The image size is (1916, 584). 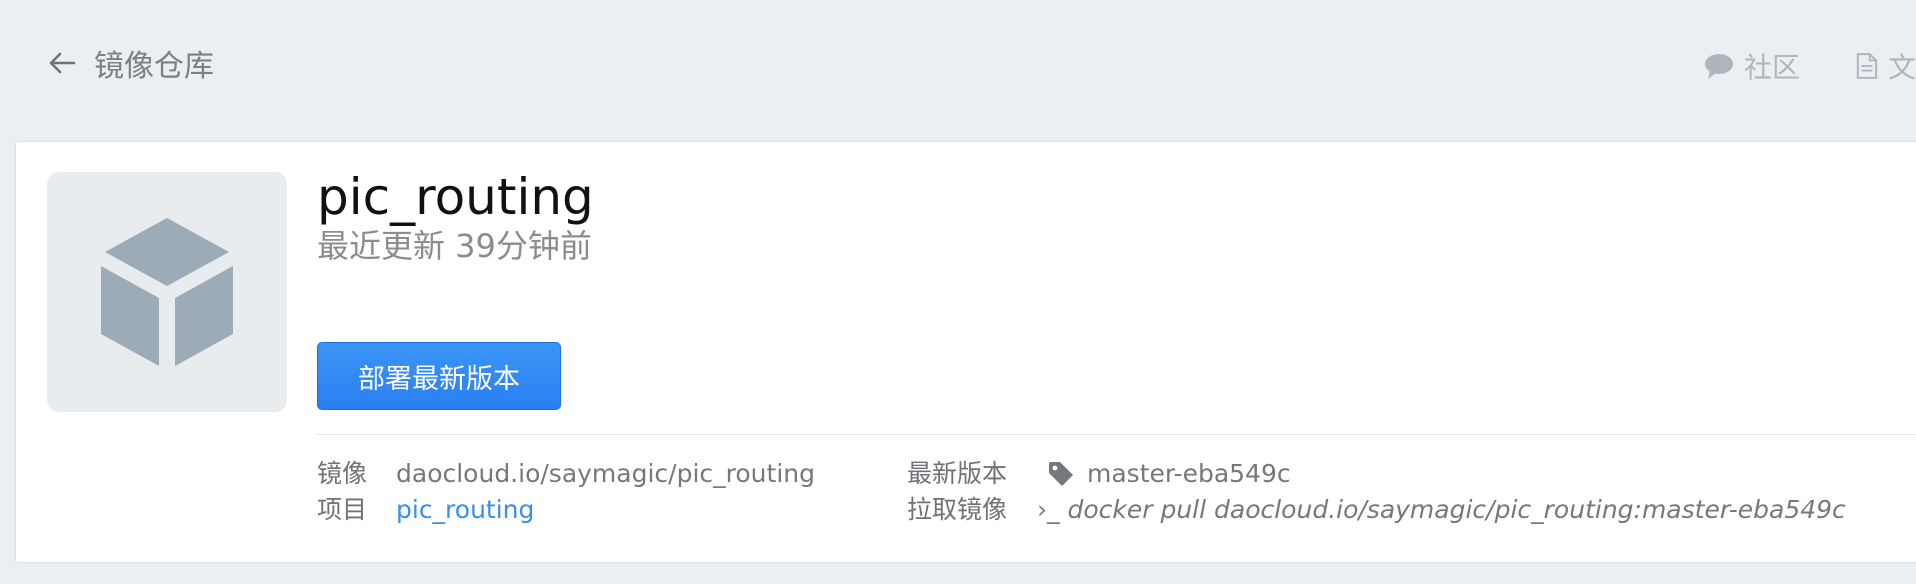 I want to click on document-icon, so click(x=1867, y=66).